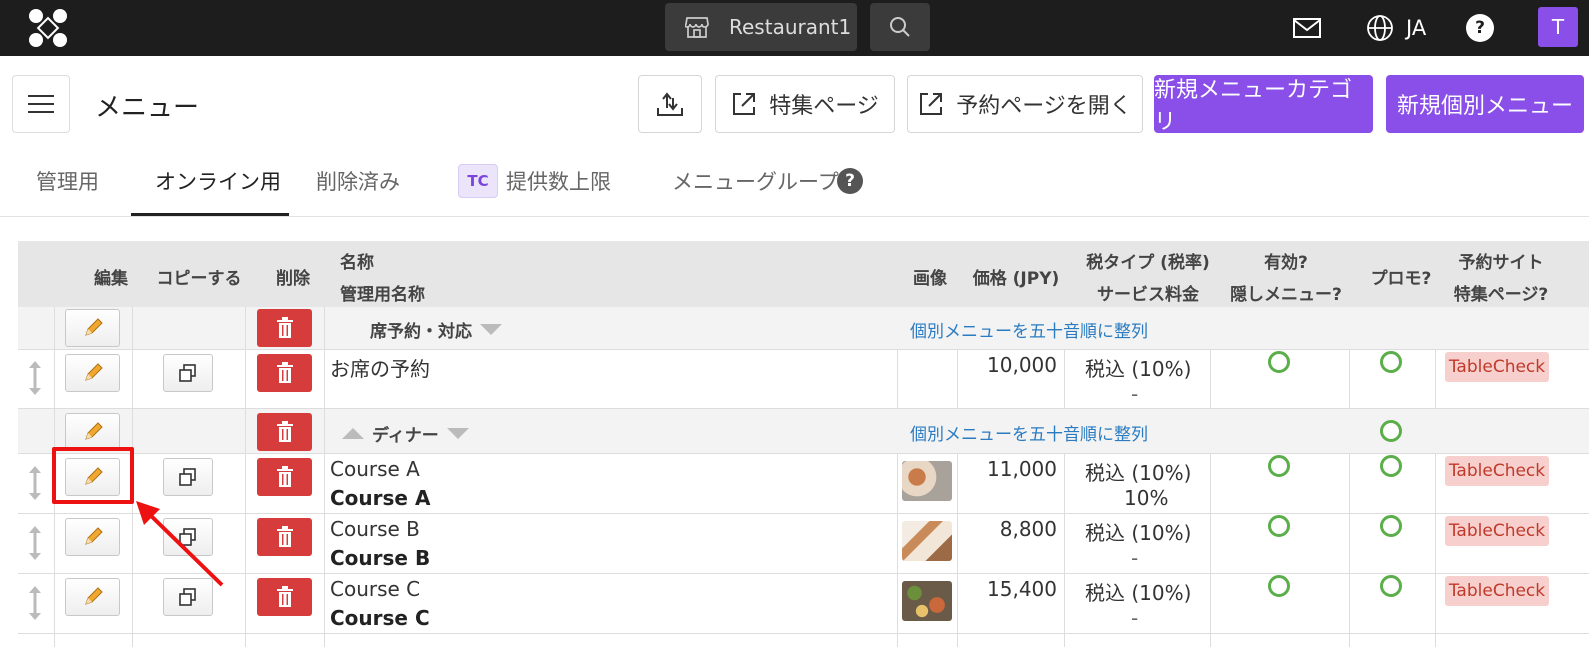  What do you see at coordinates (900, 27) in the screenshot?
I see `search-button` at bounding box center [900, 27].